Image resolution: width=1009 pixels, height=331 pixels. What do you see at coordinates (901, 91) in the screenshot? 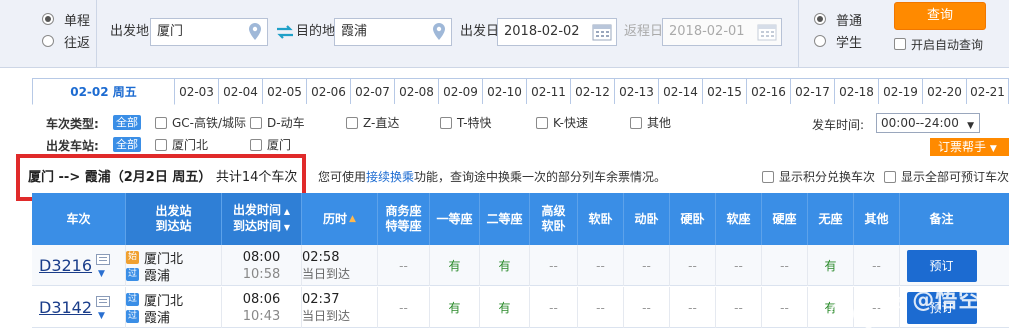
I see `tab-date: 02-19` at bounding box center [901, 91].